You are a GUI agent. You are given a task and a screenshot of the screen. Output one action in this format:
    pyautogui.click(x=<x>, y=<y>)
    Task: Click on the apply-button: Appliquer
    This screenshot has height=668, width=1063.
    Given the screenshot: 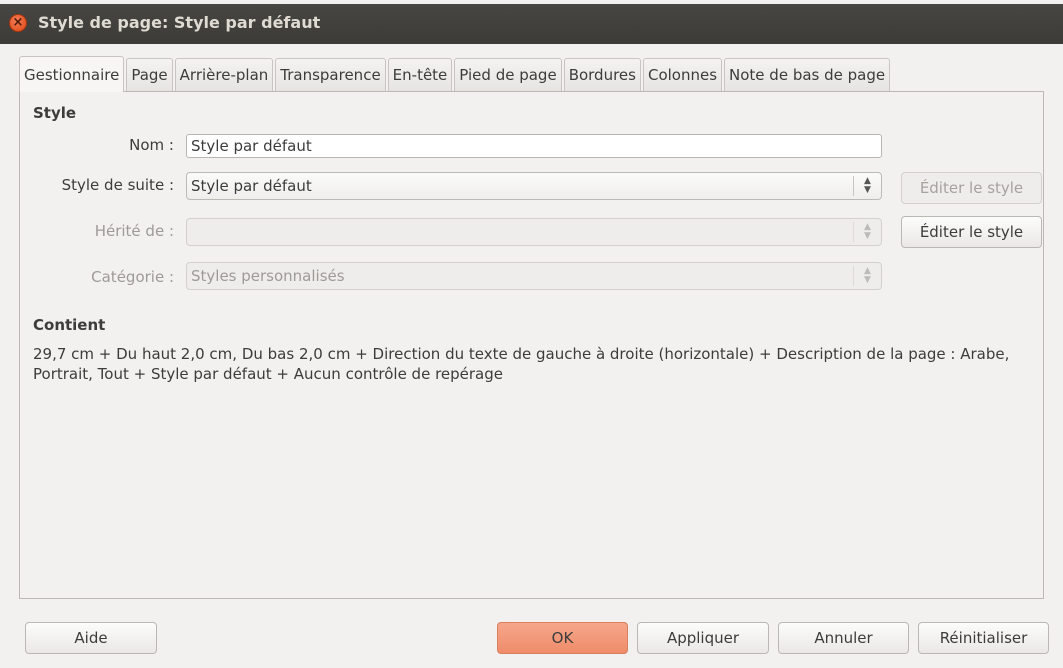 What is the action you would take?
    pyautogui.click(x=703, y=638)
    